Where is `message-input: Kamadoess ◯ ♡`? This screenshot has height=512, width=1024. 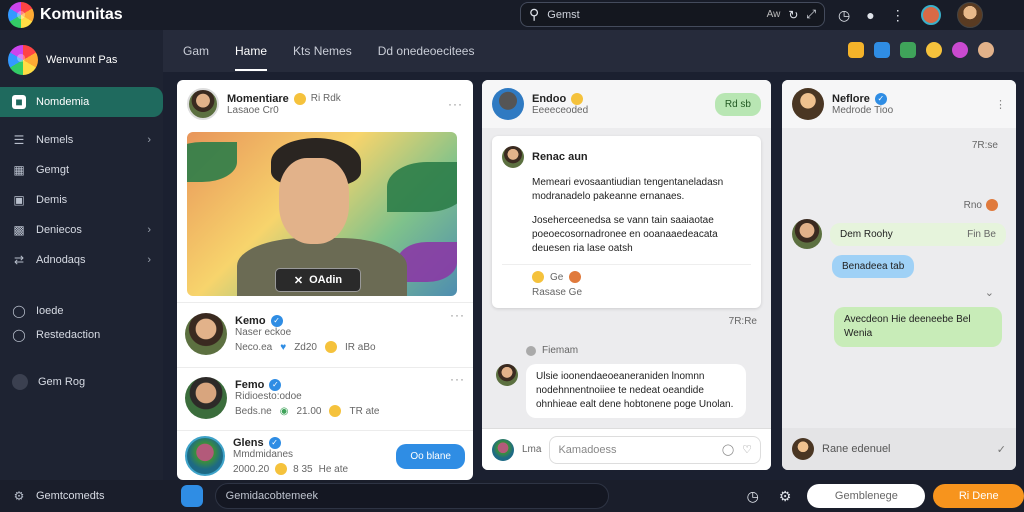 message-input: Kamadoess ◯ ♡ is located at coordinates (655, 449).